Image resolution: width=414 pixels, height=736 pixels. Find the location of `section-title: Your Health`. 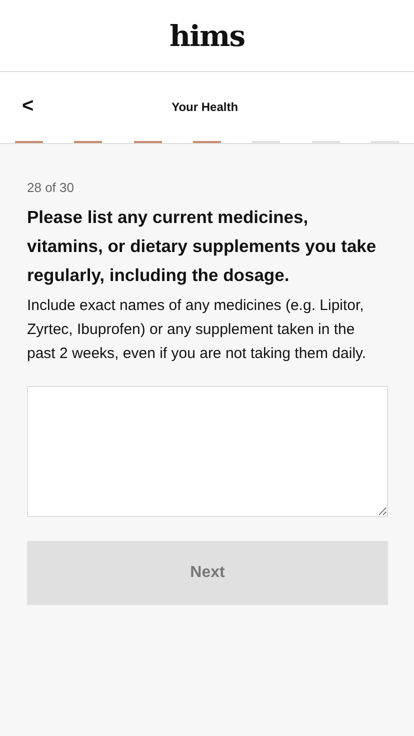

section-title: Your Health is located at coordinates (205, 107).